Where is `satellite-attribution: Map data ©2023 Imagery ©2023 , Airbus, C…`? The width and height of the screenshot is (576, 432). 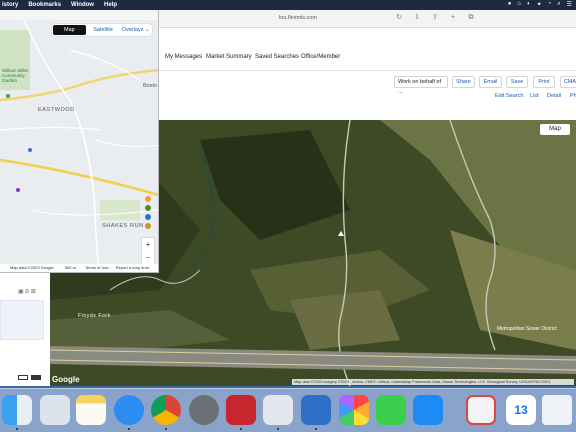 satellite-attribution: Map data ©2023 Imagery ©2023 , Airbus, C… is located at coordinates (433, 382).